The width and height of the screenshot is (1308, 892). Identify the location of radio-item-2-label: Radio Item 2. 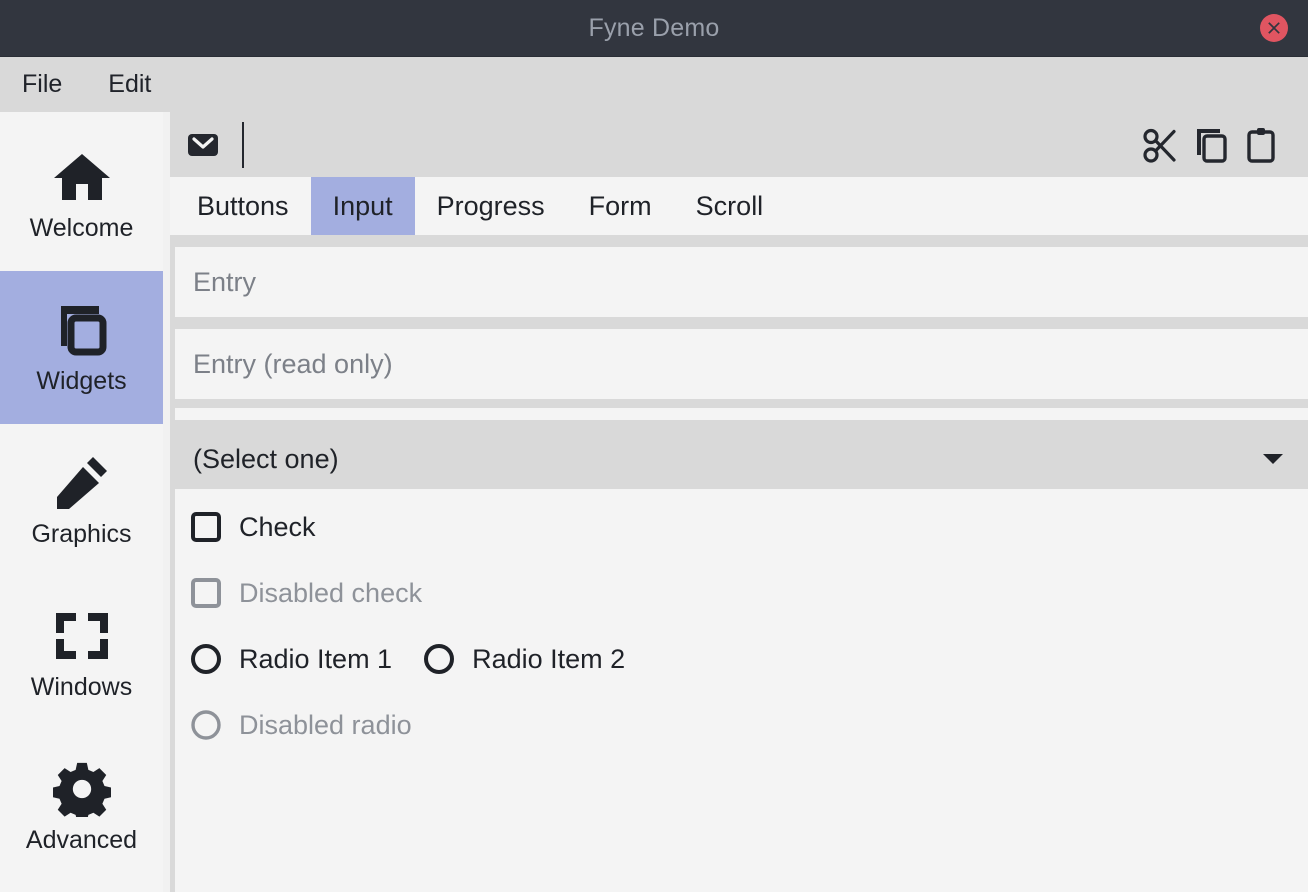
(549, 658).